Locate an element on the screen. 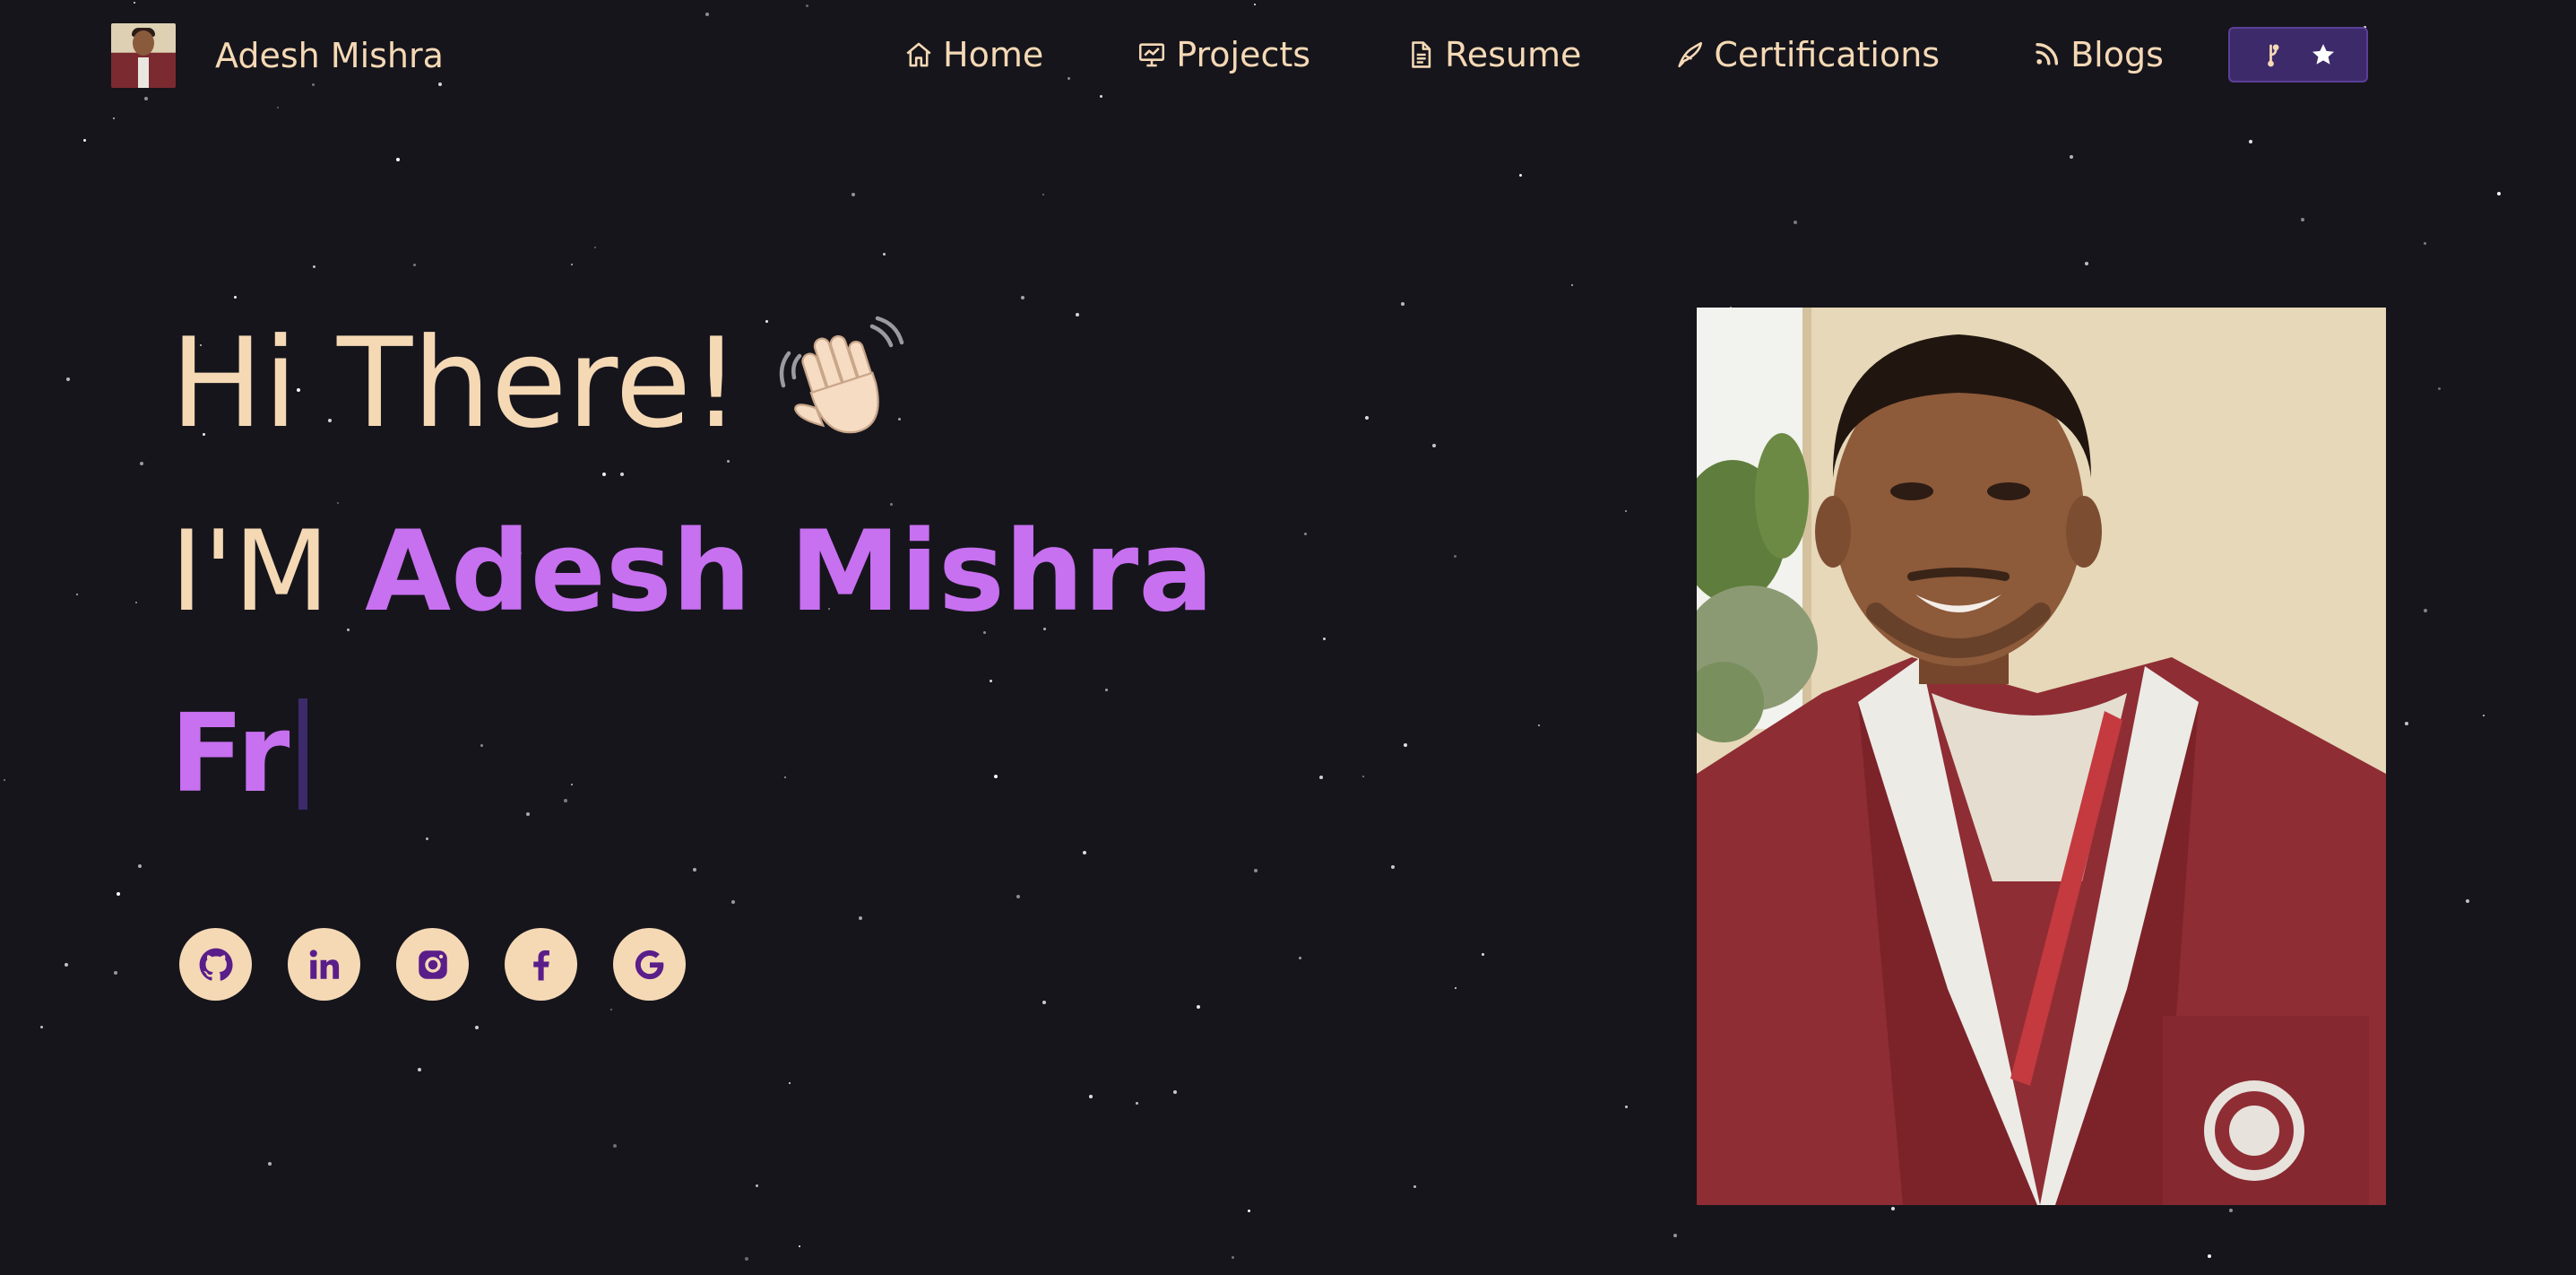 The width and height of the screenshot is (2576, 1275). social-facebook is located at coordinates (541, 965).